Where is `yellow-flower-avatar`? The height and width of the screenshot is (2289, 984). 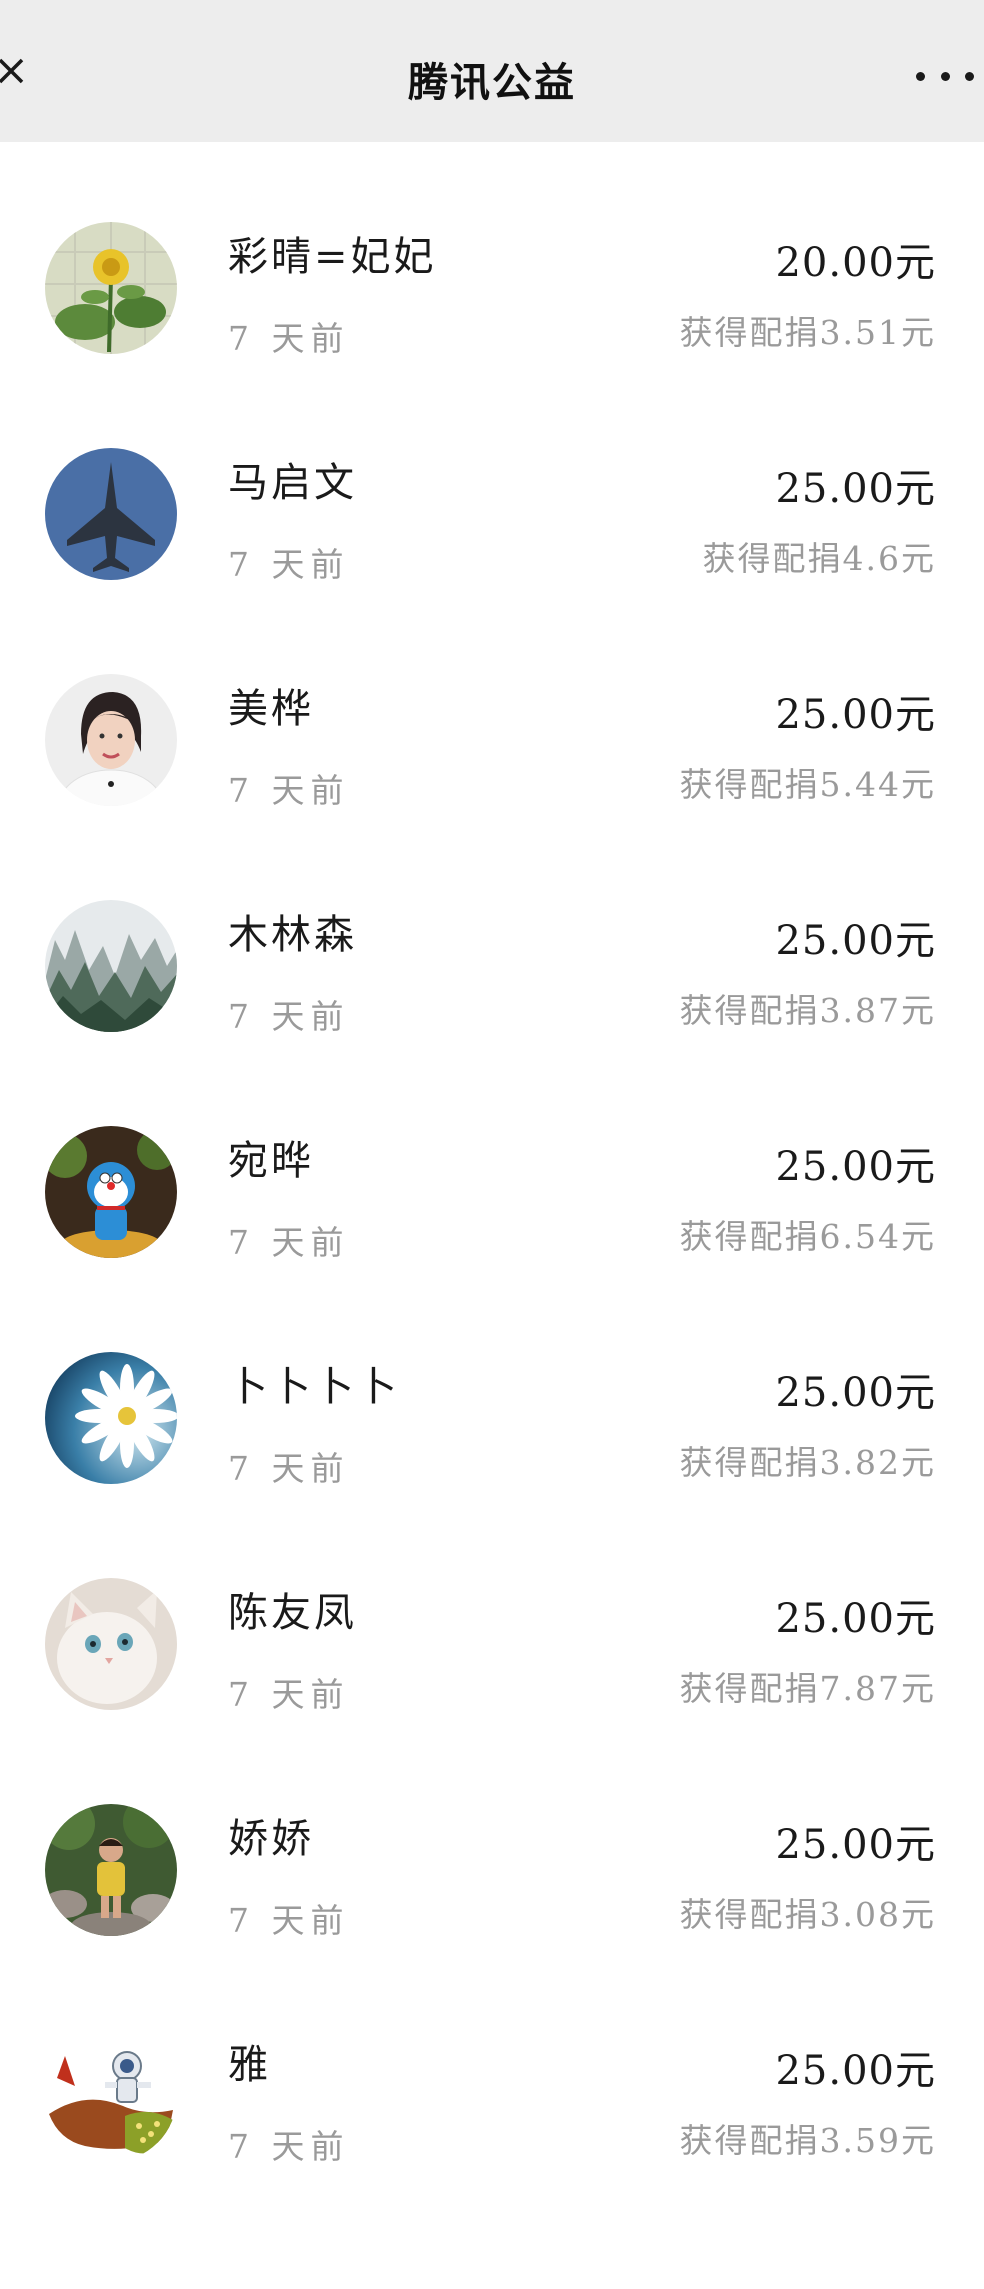 yellow-flower-avatar is located at coordinates (111, 288).